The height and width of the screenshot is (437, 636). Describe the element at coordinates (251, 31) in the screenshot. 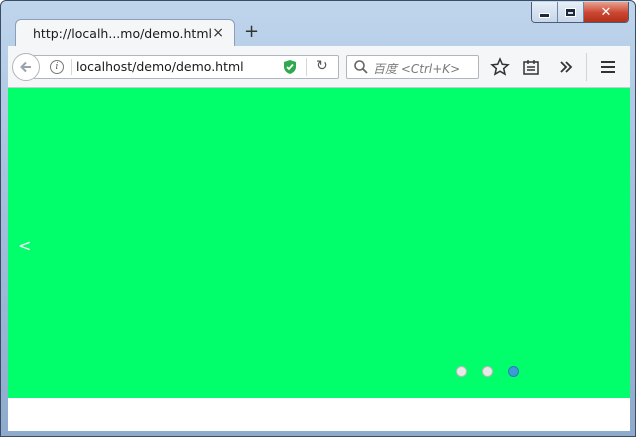

I see `new-tab-button: +` at that location.